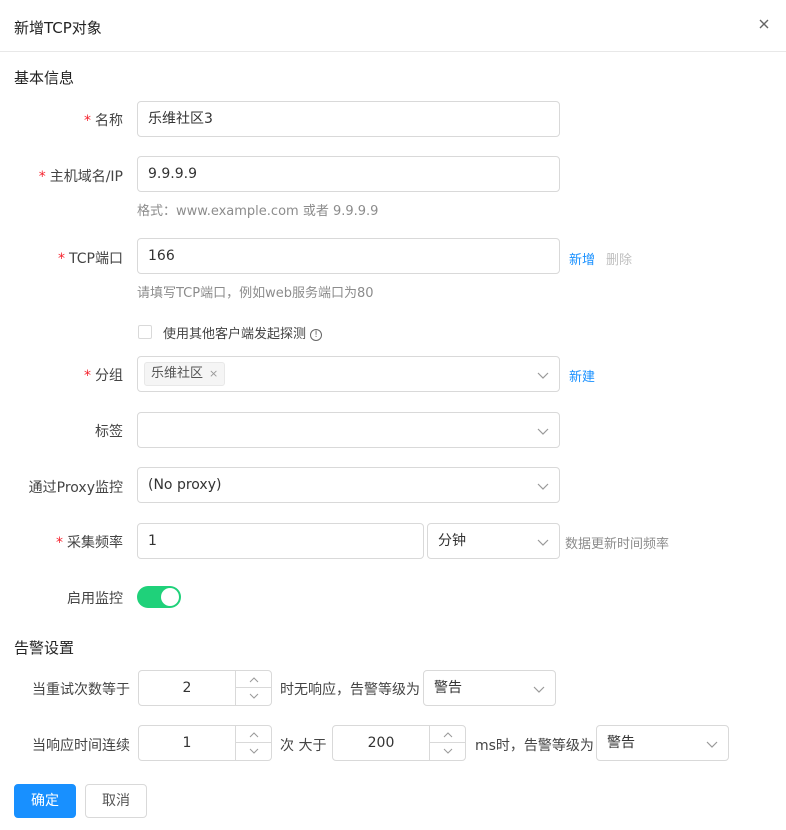 This screenshot has width=786, height=830. I want to click on response-count-text: 次 大于, so click(303, 746).